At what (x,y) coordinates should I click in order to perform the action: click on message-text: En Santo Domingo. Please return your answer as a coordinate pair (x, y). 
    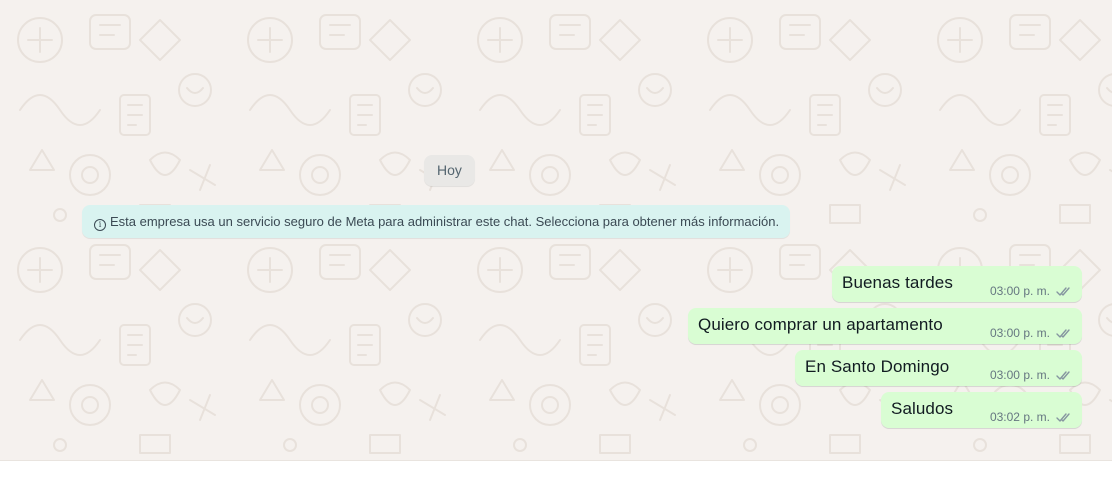
    Looking at the image, I should click on (877, 366).